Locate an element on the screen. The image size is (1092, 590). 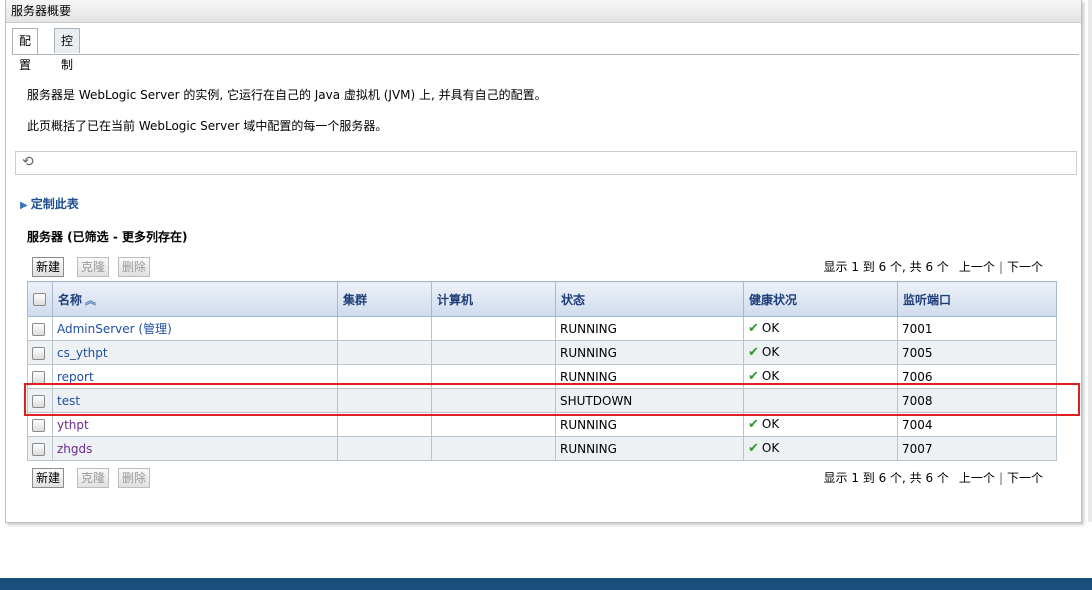
tab-control: 控制 is located at coordinates (67, 50).